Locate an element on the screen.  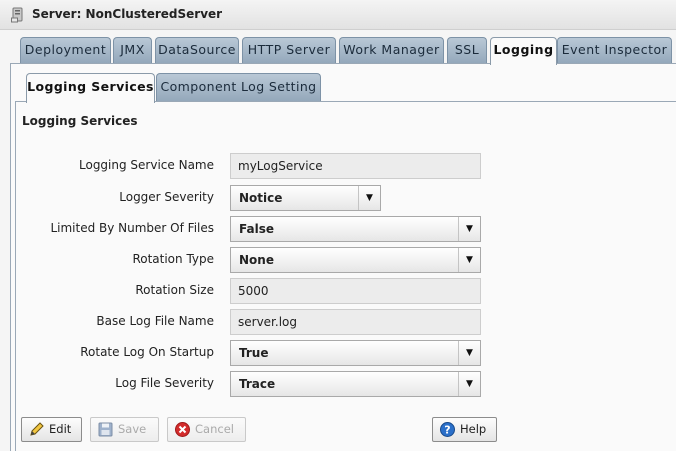
rotate-log-on-startup-select: True ▼ is located at coordinates (355, 353).